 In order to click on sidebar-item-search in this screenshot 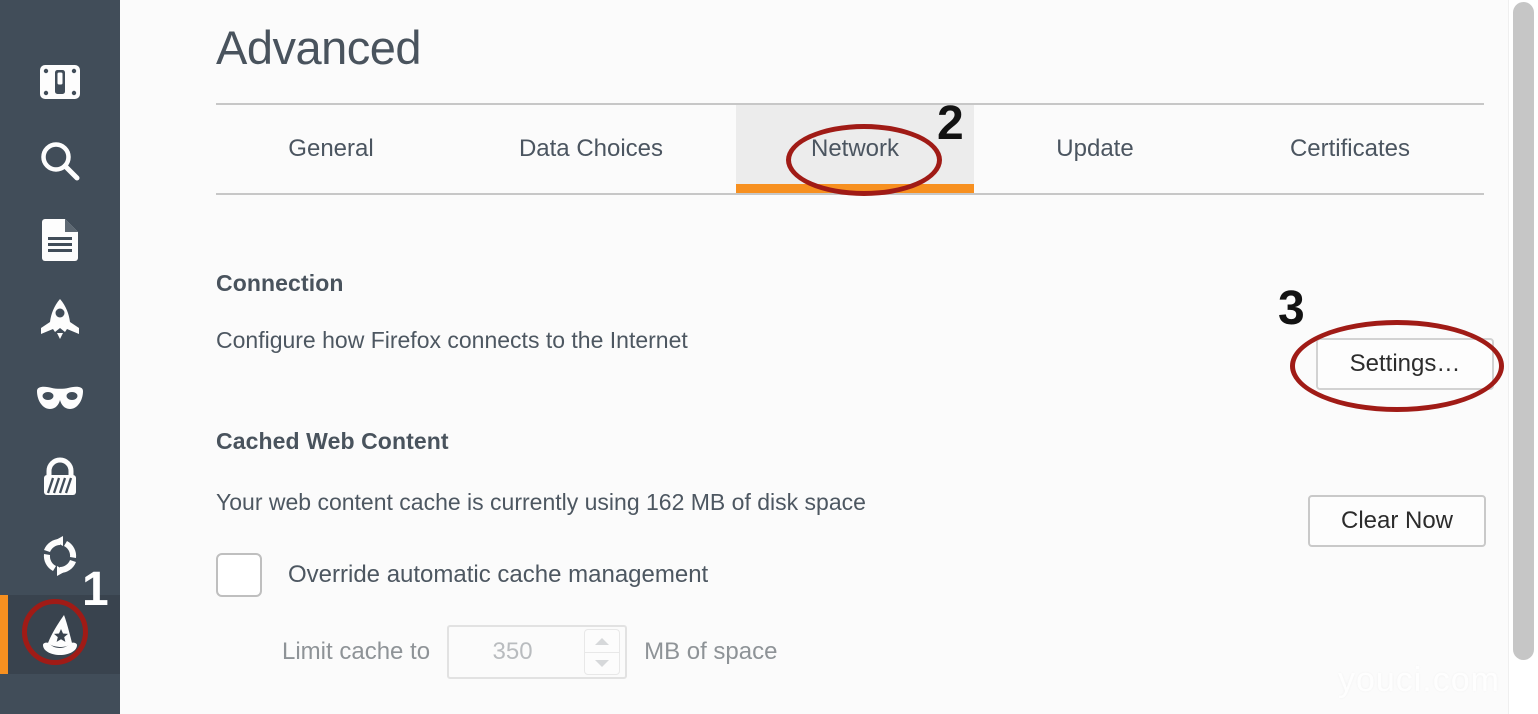, I will do `click(60, 160)`.